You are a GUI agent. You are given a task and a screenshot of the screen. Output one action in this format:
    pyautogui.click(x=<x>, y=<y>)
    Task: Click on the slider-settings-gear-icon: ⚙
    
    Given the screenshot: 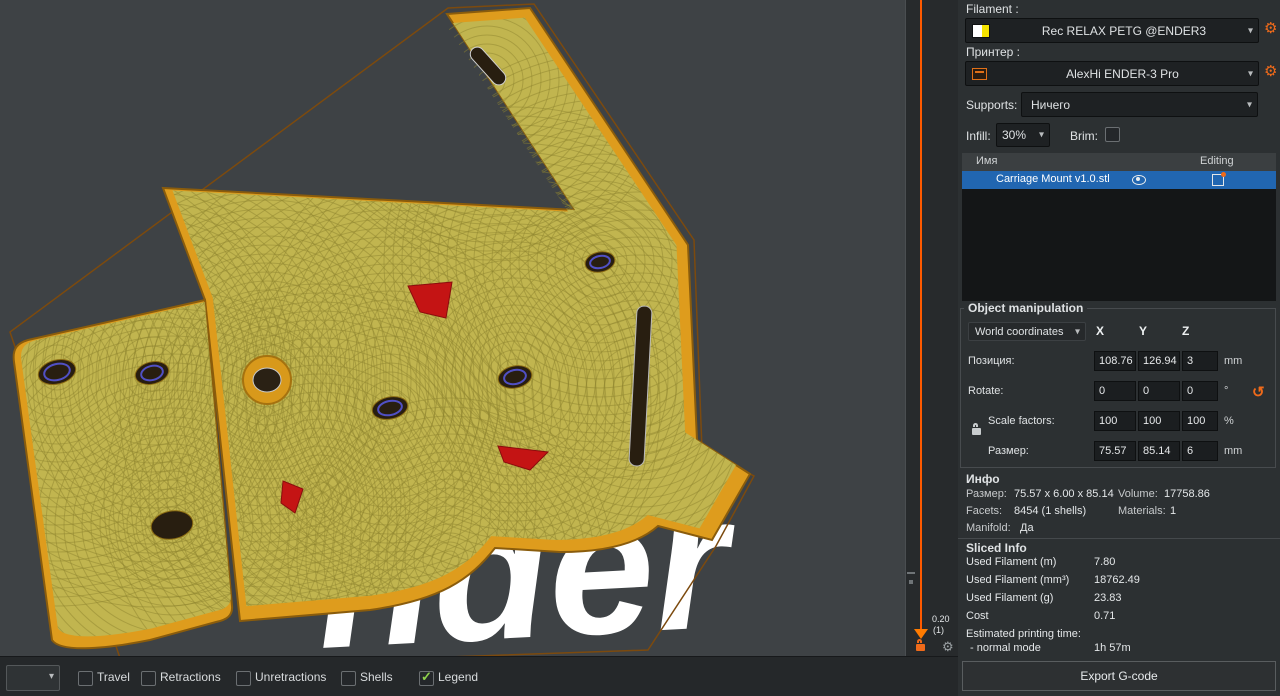 What is the action you would take?
    pyautogui.click(x=948, y=646)
    